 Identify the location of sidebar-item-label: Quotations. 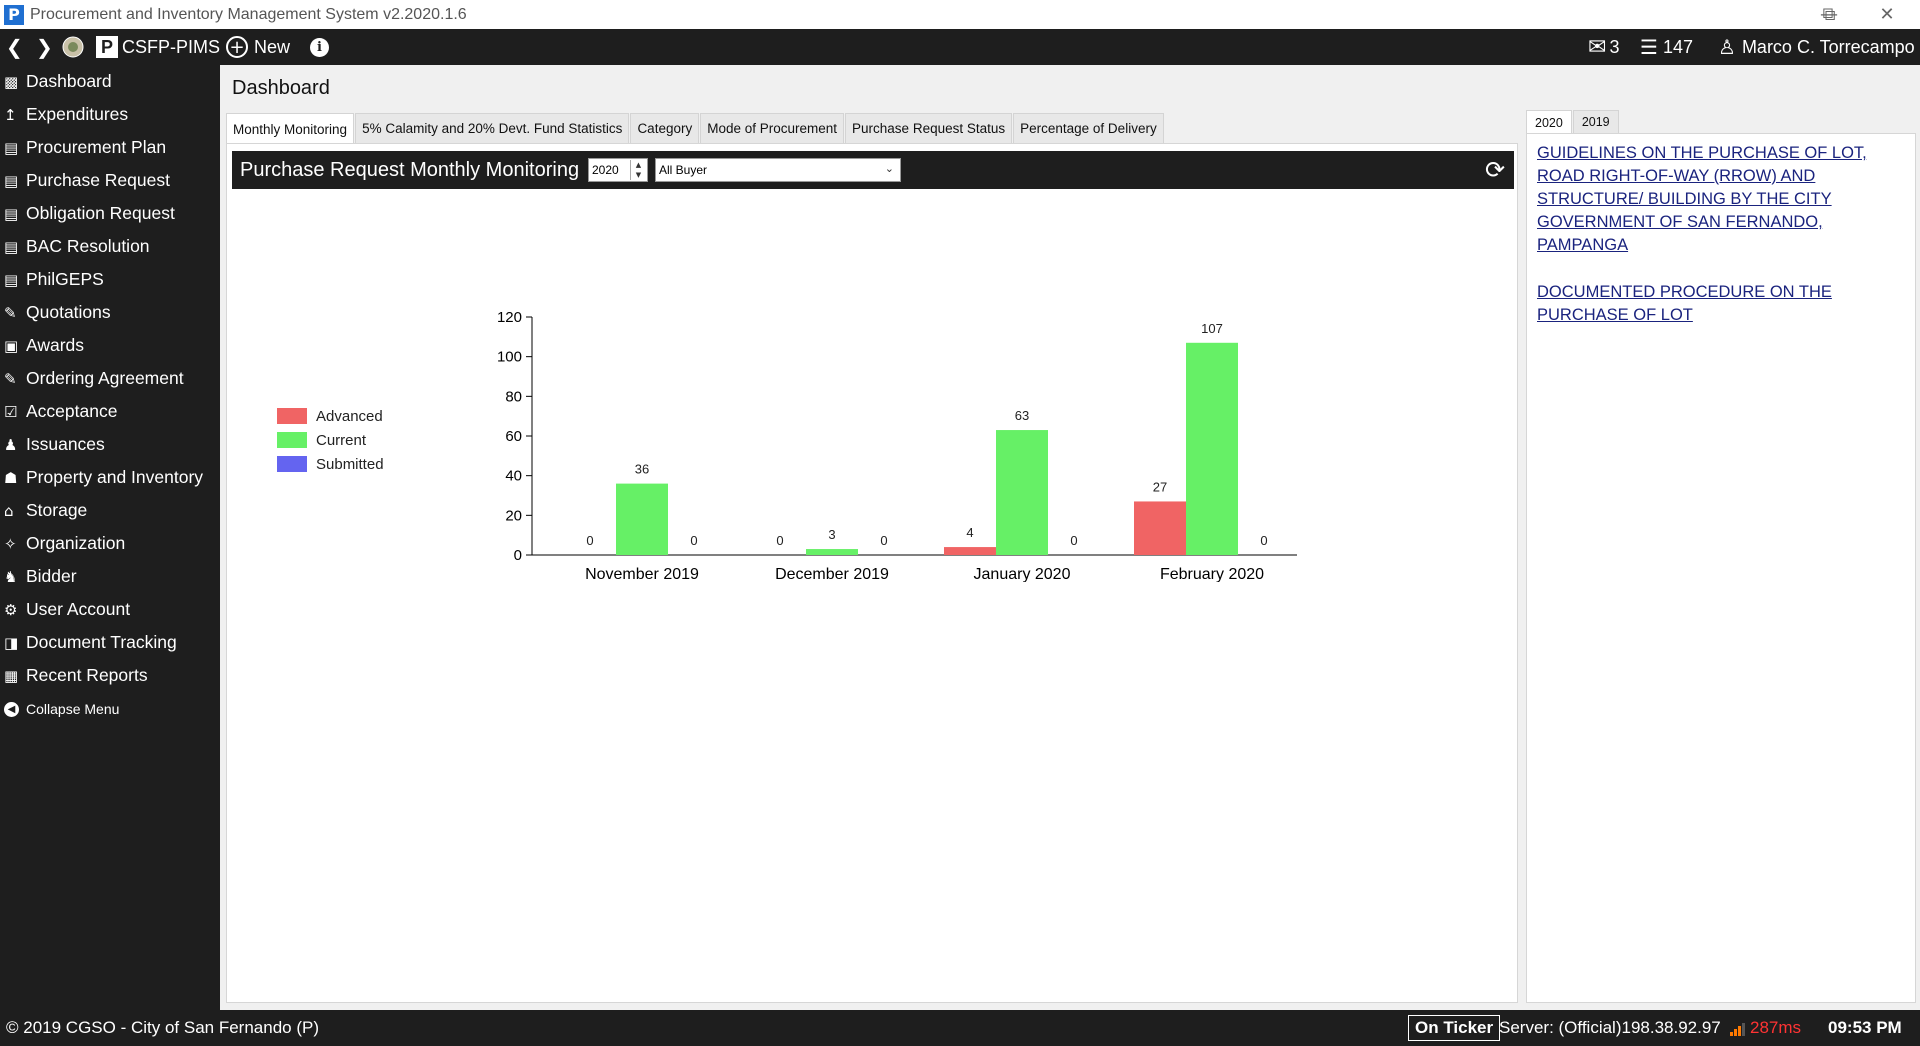
(68, 312).